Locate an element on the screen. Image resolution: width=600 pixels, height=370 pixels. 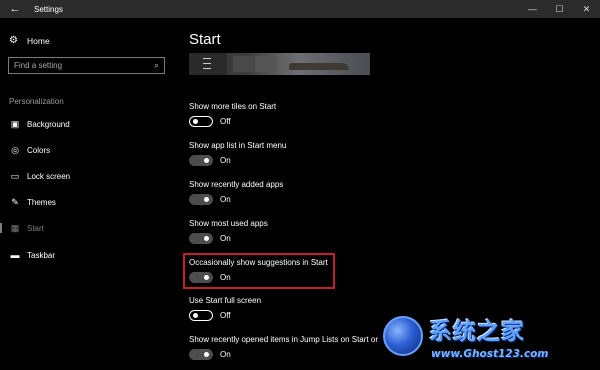
setting-label: Use Start full screen is located at coordinates (225, 300).